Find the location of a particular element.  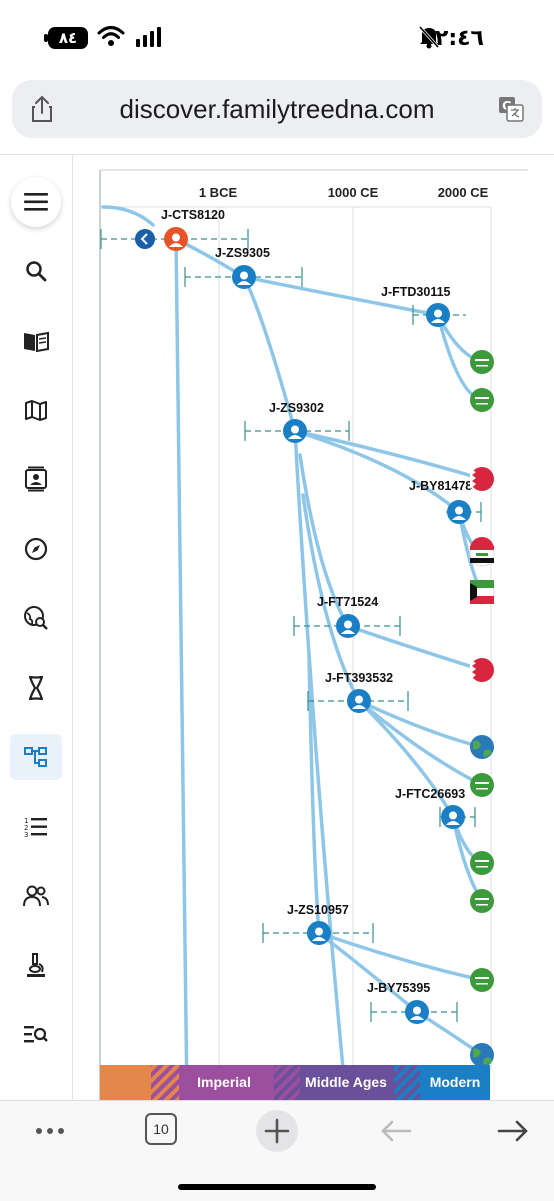

sidebar-item-chromosome is located at coordinates (36, 688).